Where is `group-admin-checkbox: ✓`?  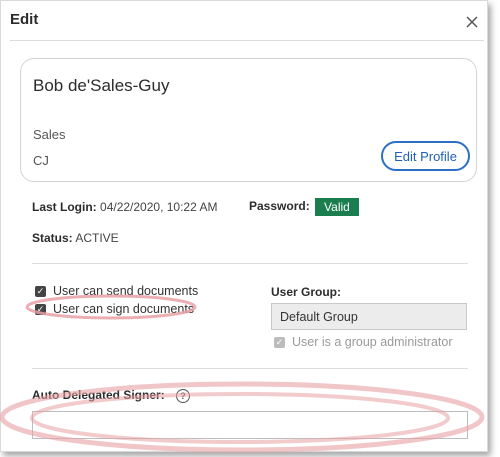 group-admin-checkbox: ✓ is located at coordinates (279, 342).